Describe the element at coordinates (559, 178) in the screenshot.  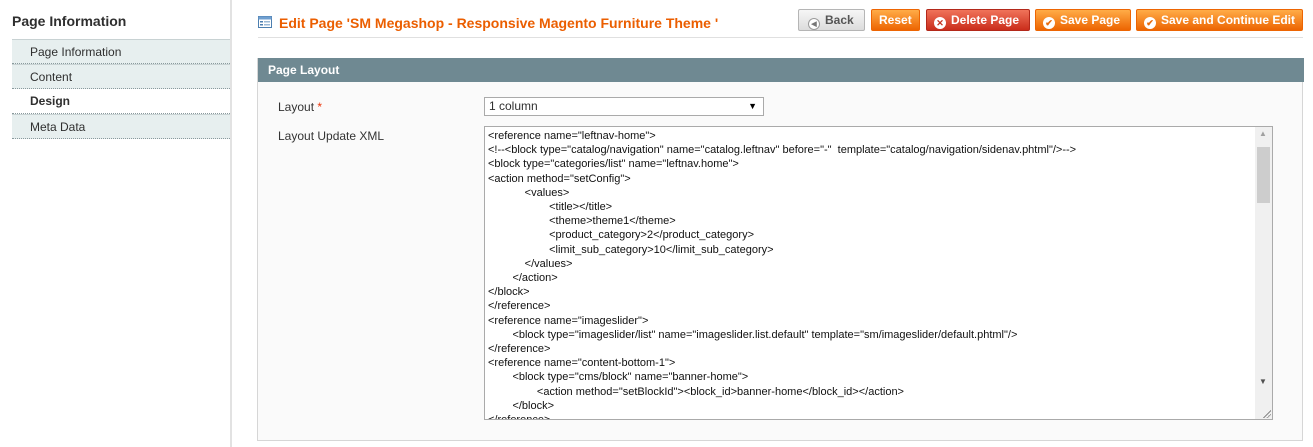
I see `xml-line: <action method="setConfig">` at that location.